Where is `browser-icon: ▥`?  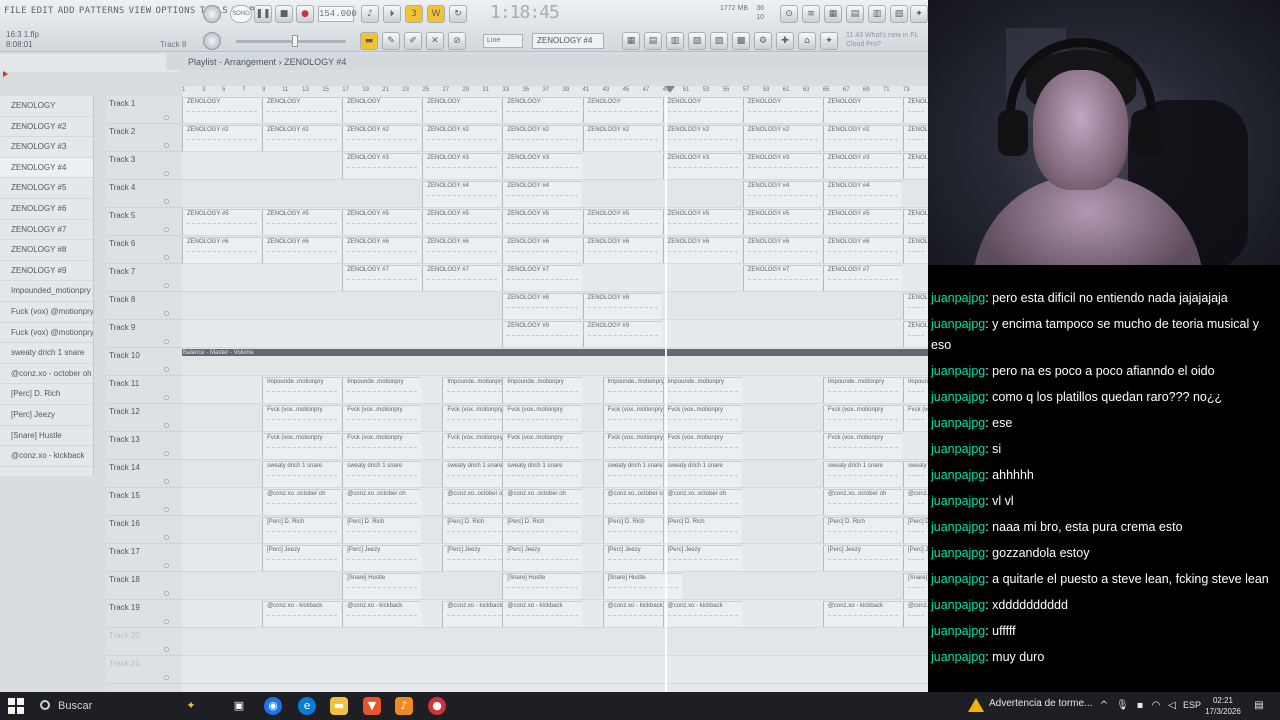 browser-icon: ▥ is located at coordinates (877, 14).